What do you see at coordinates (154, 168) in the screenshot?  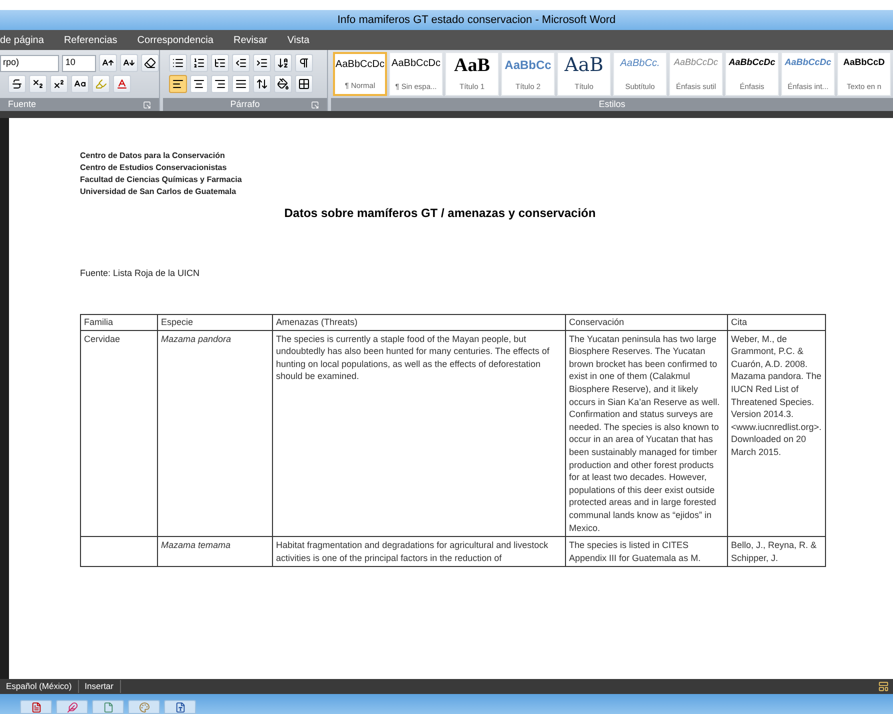 I see `header-line: Centro de Estudios Conservacionistas` at bounding box center [154, 168].